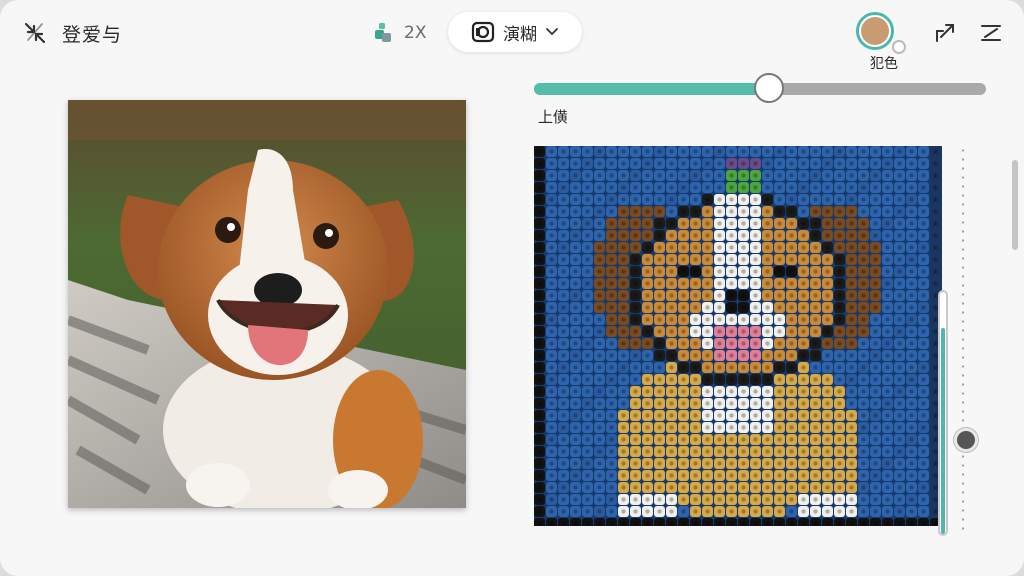 Image resolution: width=1024 pixels, height=576 pixels. I want to click on share-button, so click(945, 33).